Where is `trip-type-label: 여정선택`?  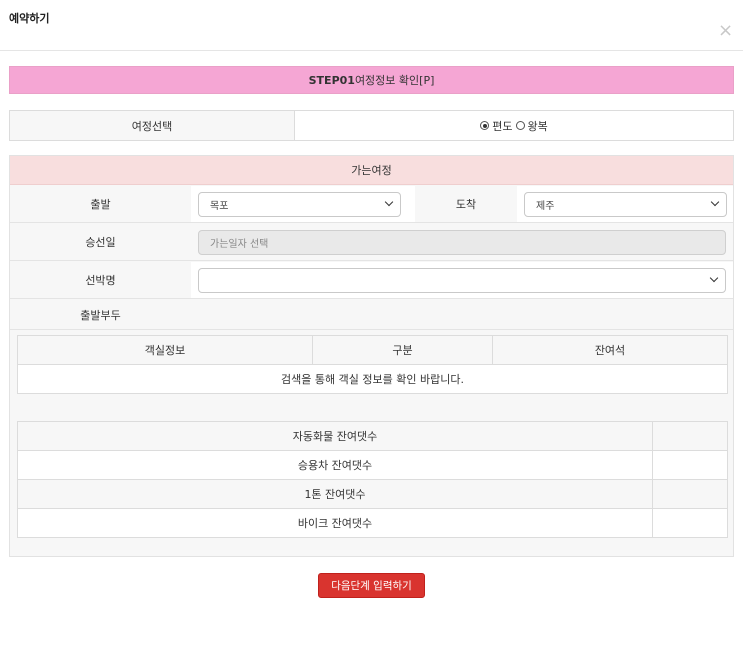 trip-type-label: 여정선택 is located at coordinates (152, 125).